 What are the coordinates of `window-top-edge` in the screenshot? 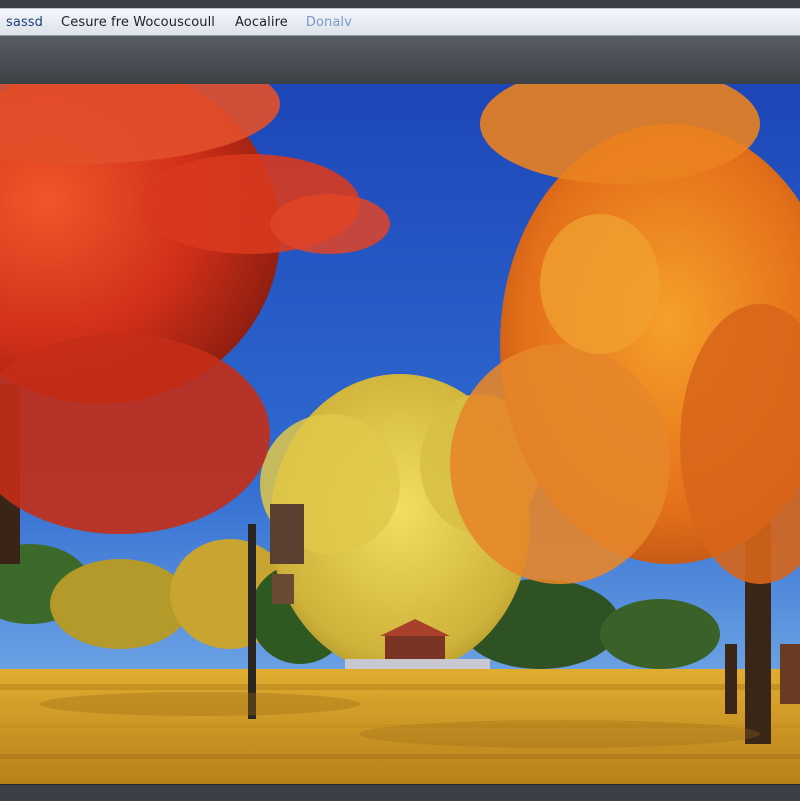 It's located at (400, 4).